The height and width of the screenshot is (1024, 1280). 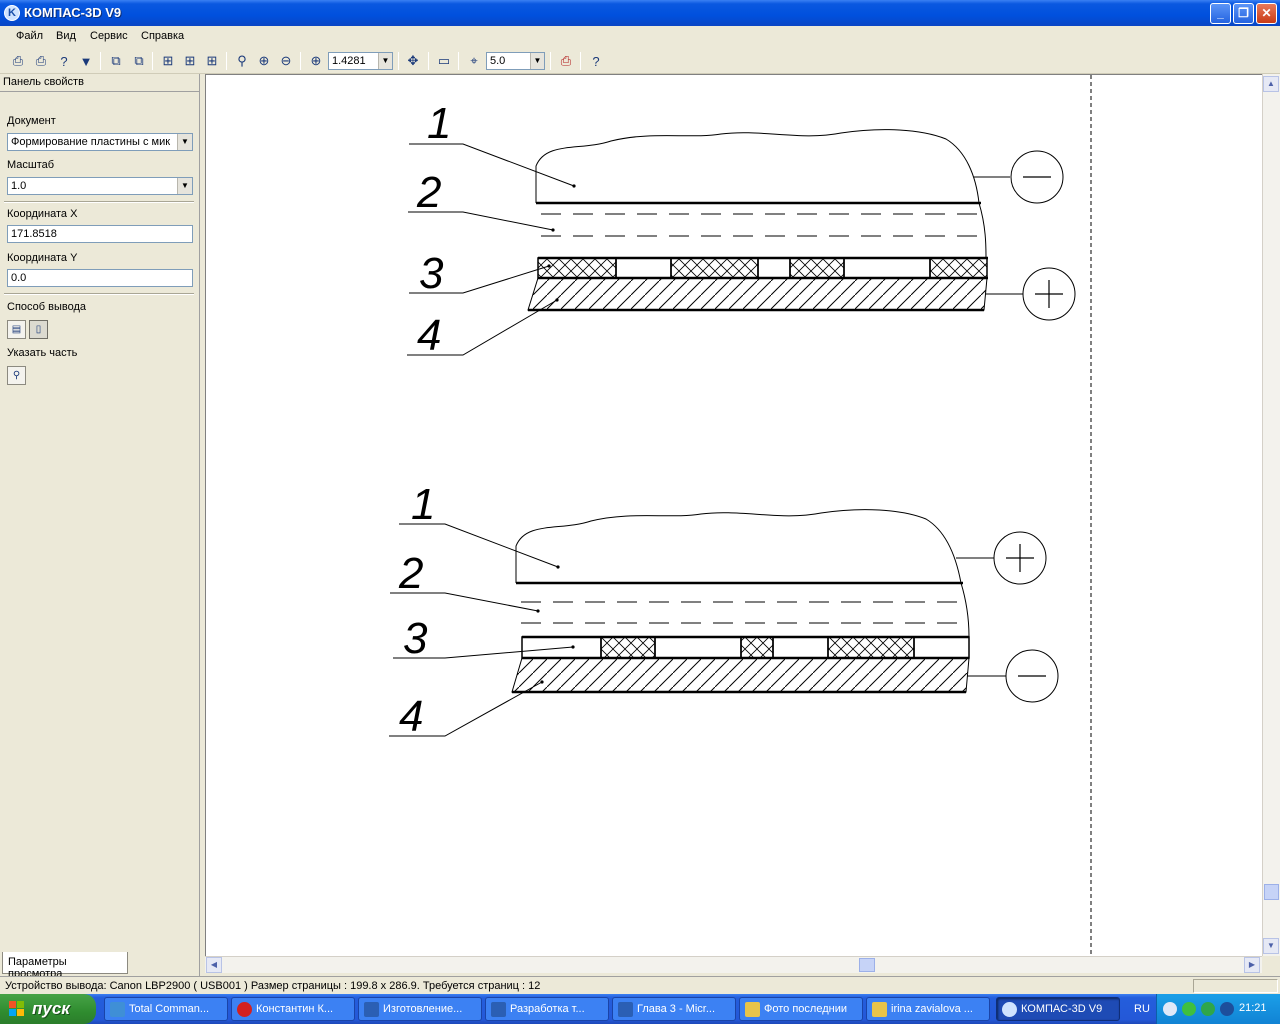 I want to click on context-help-icon: ?, so click(x=596, y=61).